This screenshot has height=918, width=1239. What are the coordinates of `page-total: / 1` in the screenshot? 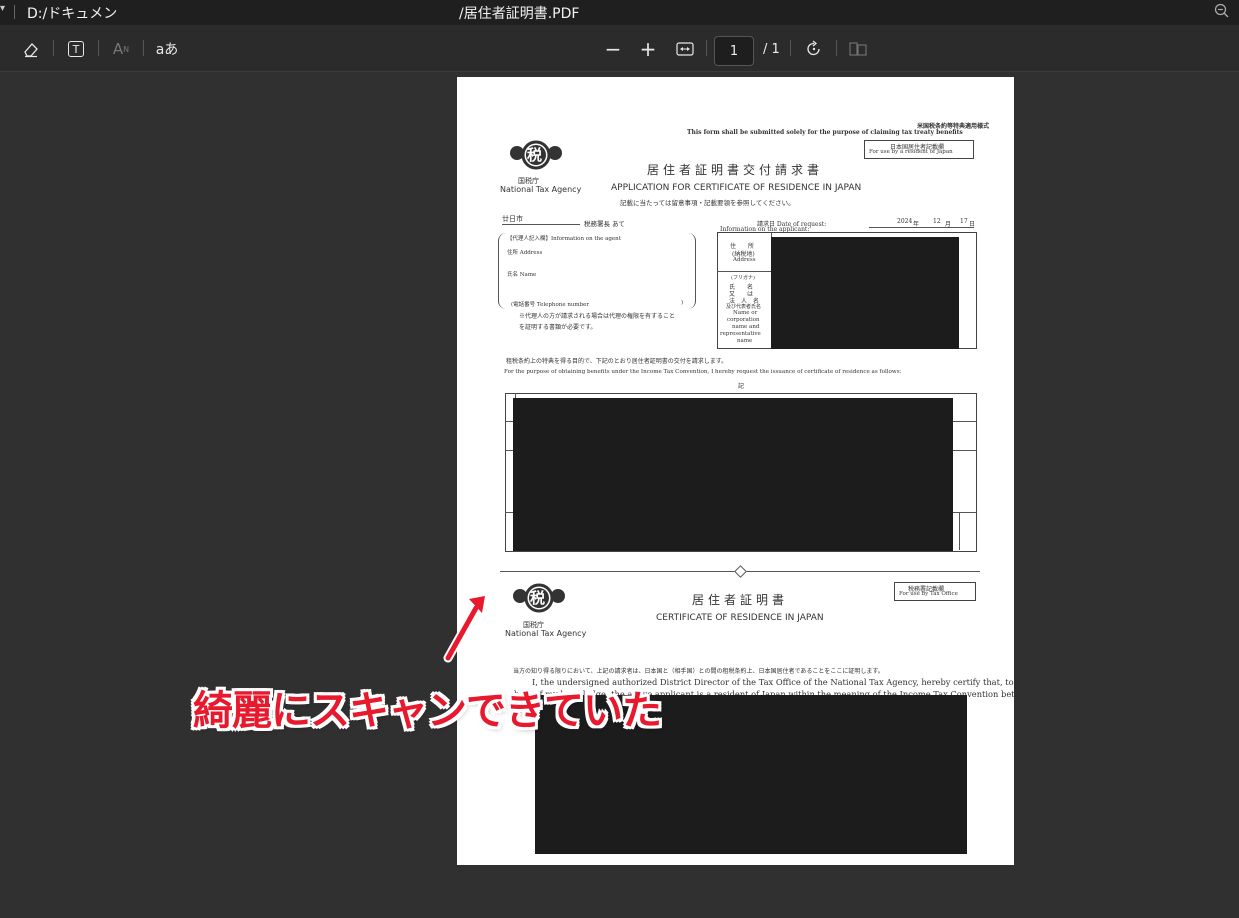 It's located at (771, 49).